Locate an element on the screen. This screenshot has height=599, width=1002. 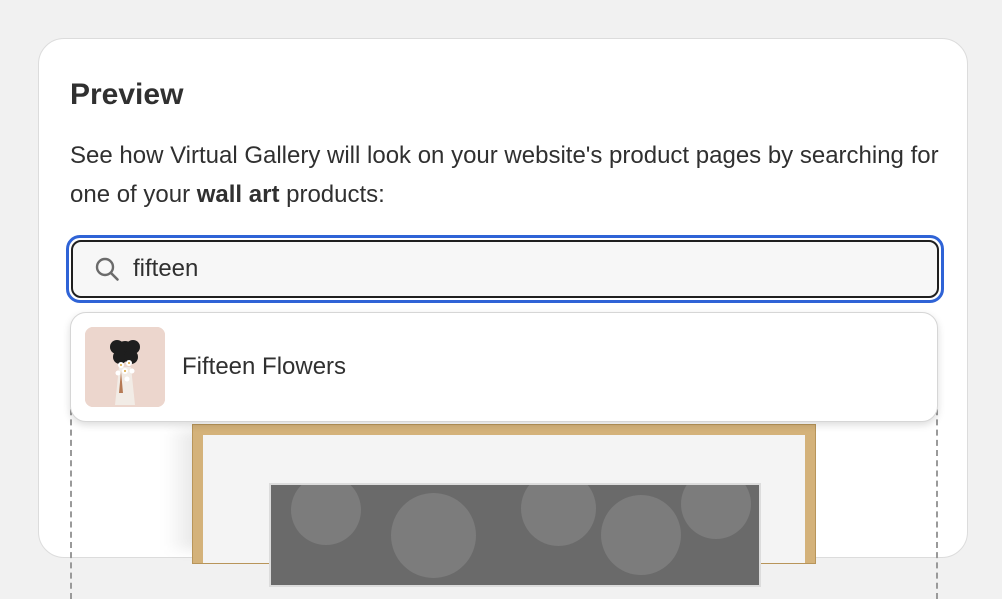
artwork-image is located at coordinates (515, 535).